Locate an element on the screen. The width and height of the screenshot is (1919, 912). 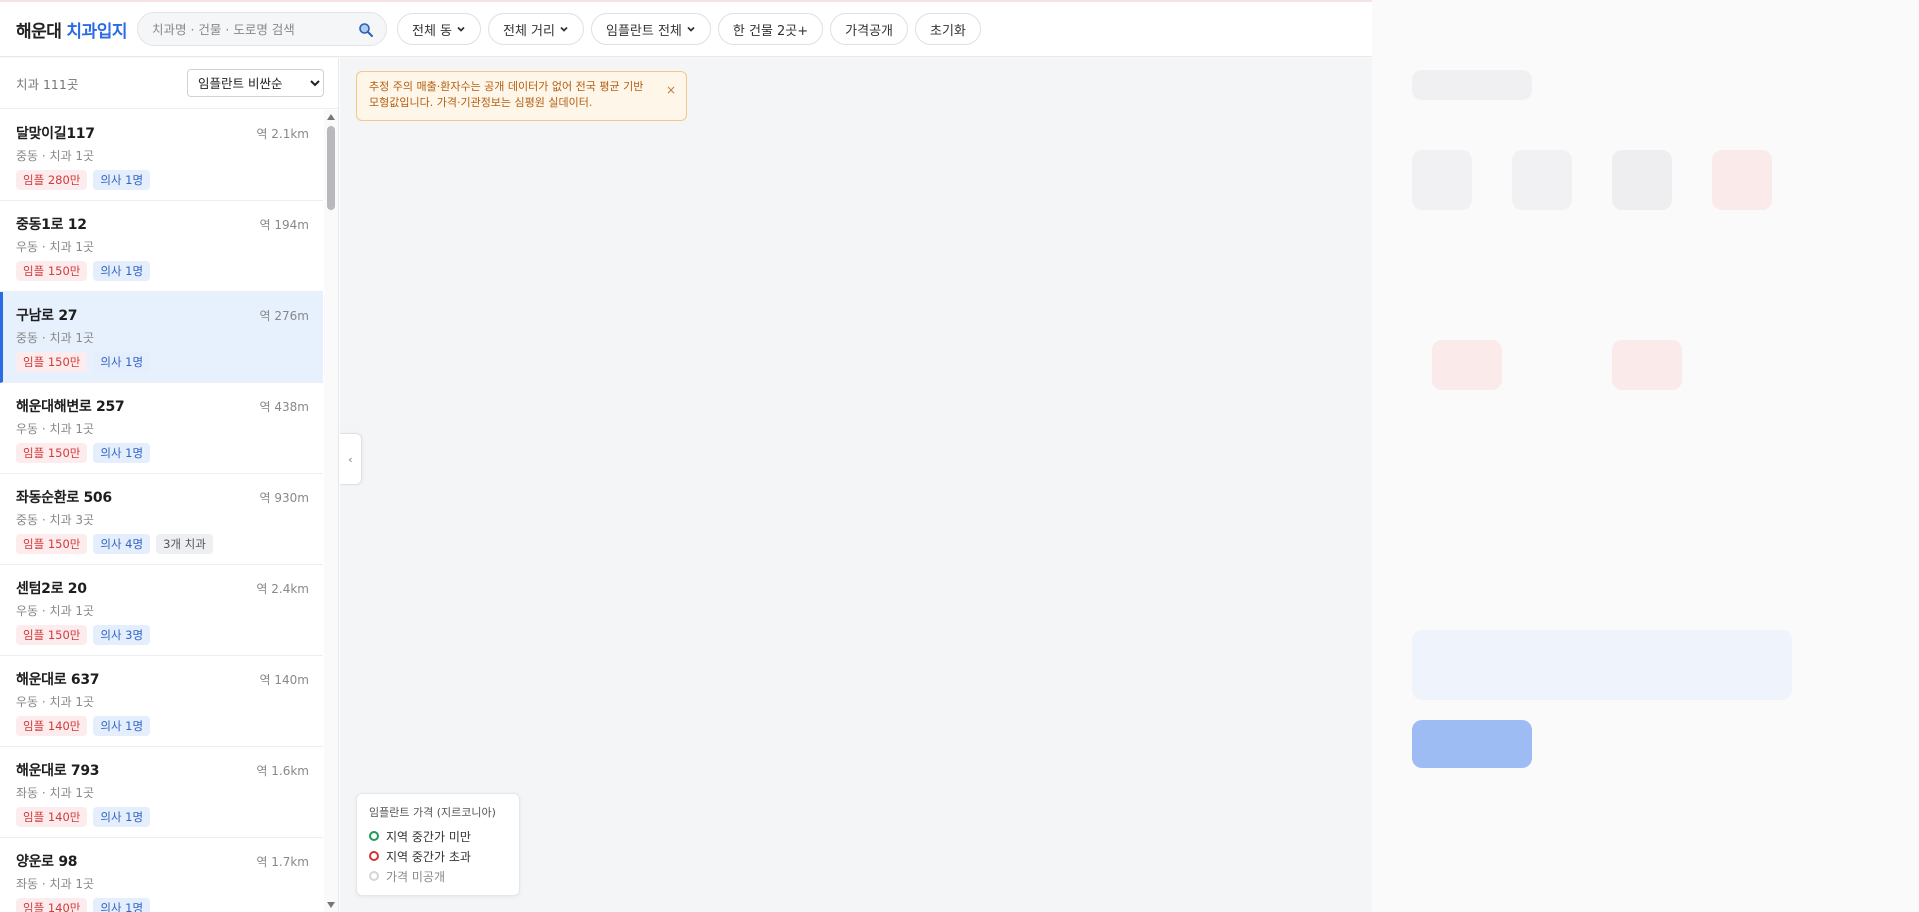
green-circle-icon is located at coordinates (374, 836).